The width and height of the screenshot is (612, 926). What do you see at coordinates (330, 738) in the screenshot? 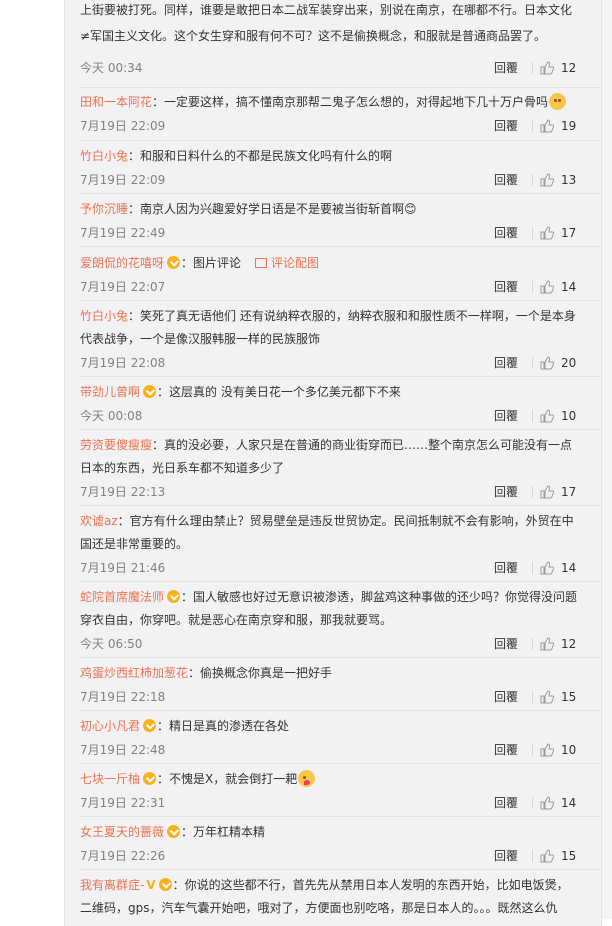
I see `comment-item: 初心小凡君 ：精日是真的渗透在各处 7月19日 22:48 回覆 10` at bounding box center [330, 738].